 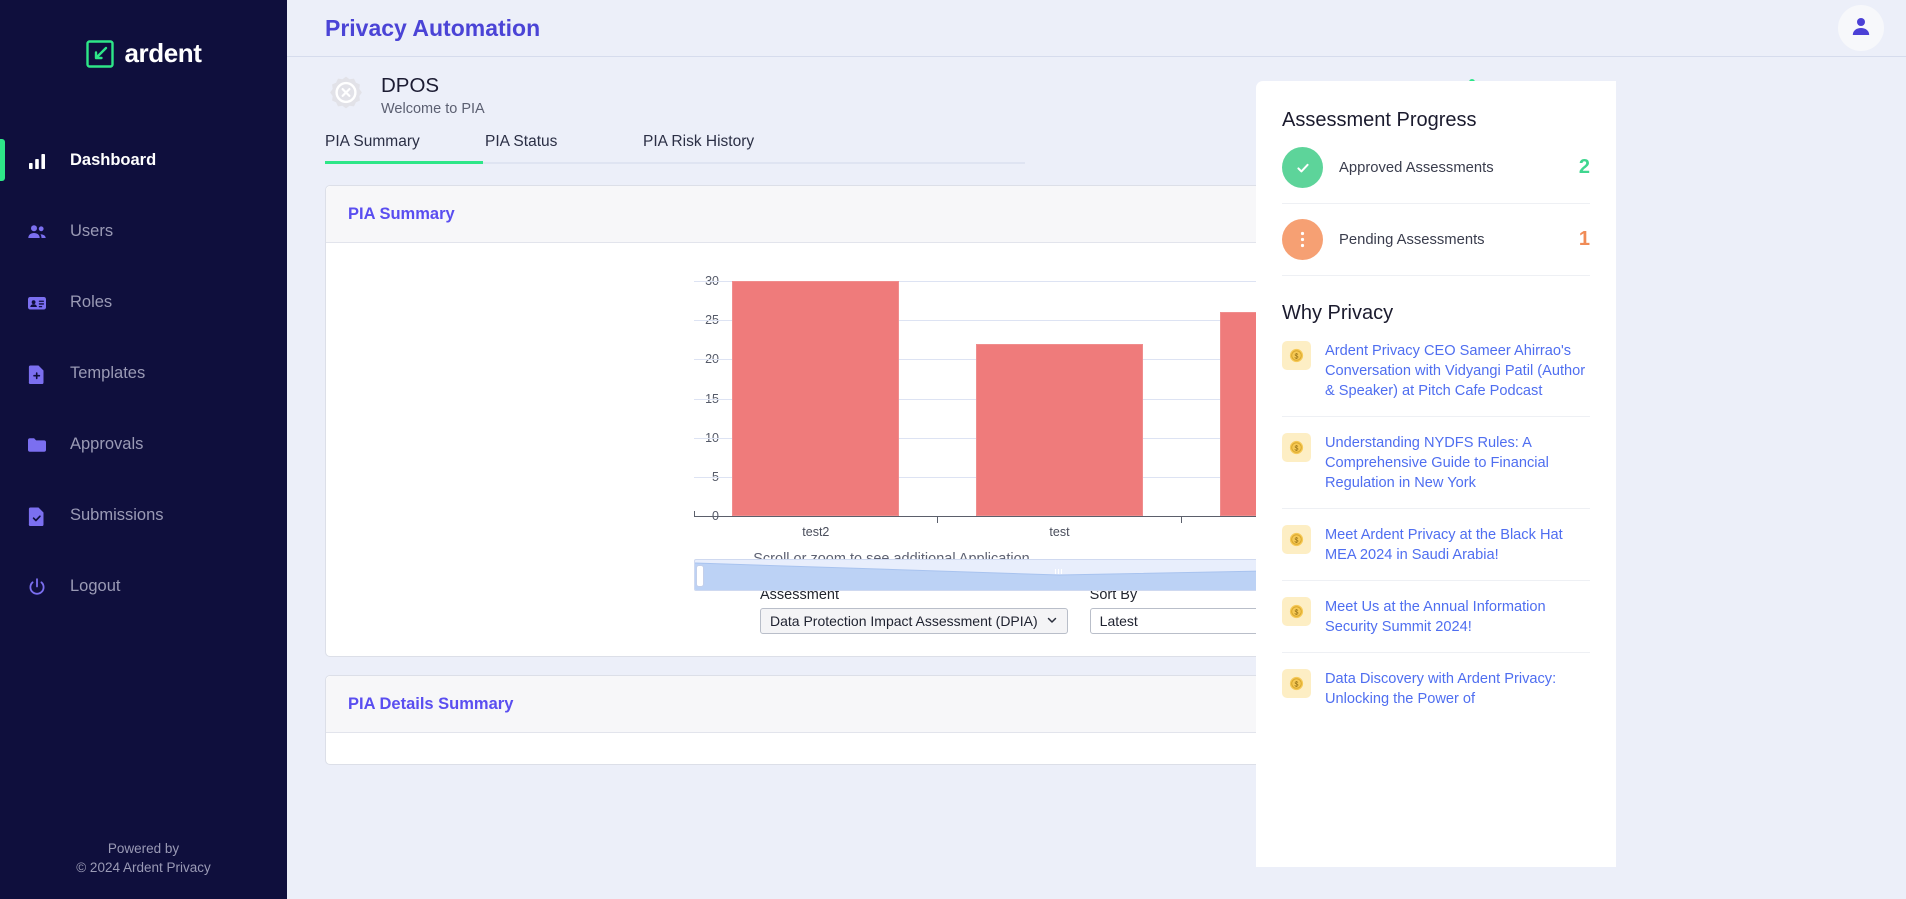 What do you see at coordinates (113, 160) in the screenshot?
I see `sidebar-item-label: Dashboard` at bounding box center [113, 160].